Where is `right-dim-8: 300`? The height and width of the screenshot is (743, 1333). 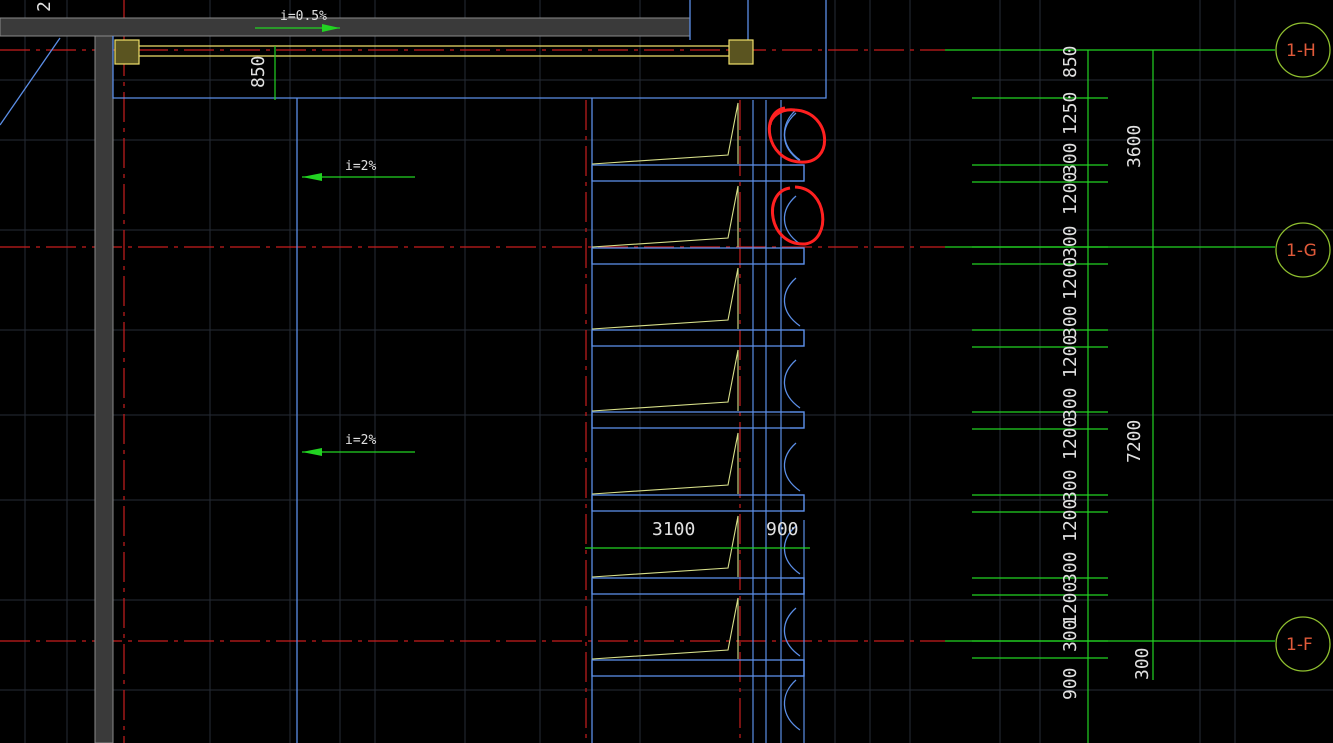 right-dim-8: 300 is located at coordinates (1070, 403).